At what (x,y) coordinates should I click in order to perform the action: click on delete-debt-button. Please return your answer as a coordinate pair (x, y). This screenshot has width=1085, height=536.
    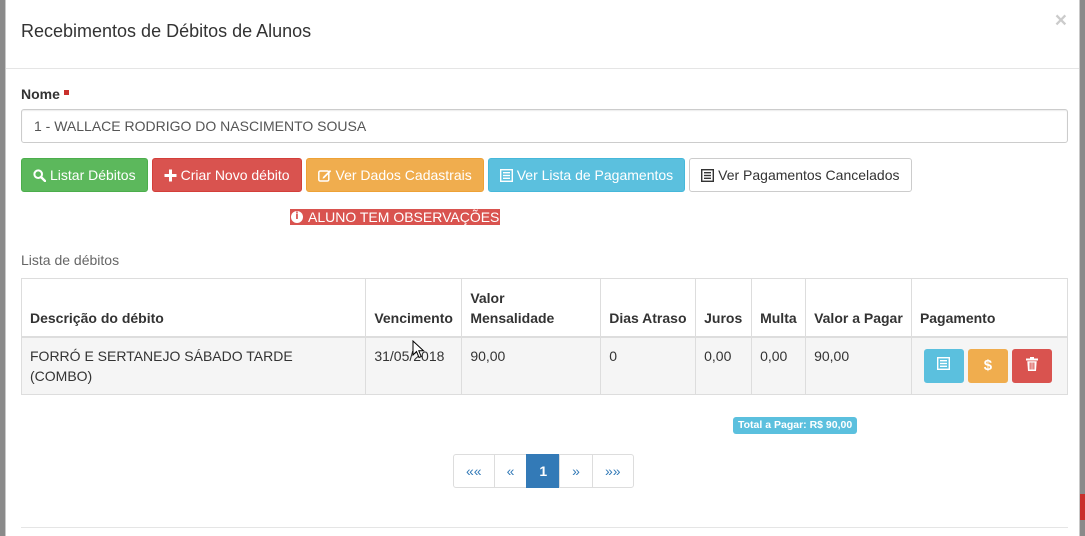
    Looking at the image, I should click on (1031, 365).